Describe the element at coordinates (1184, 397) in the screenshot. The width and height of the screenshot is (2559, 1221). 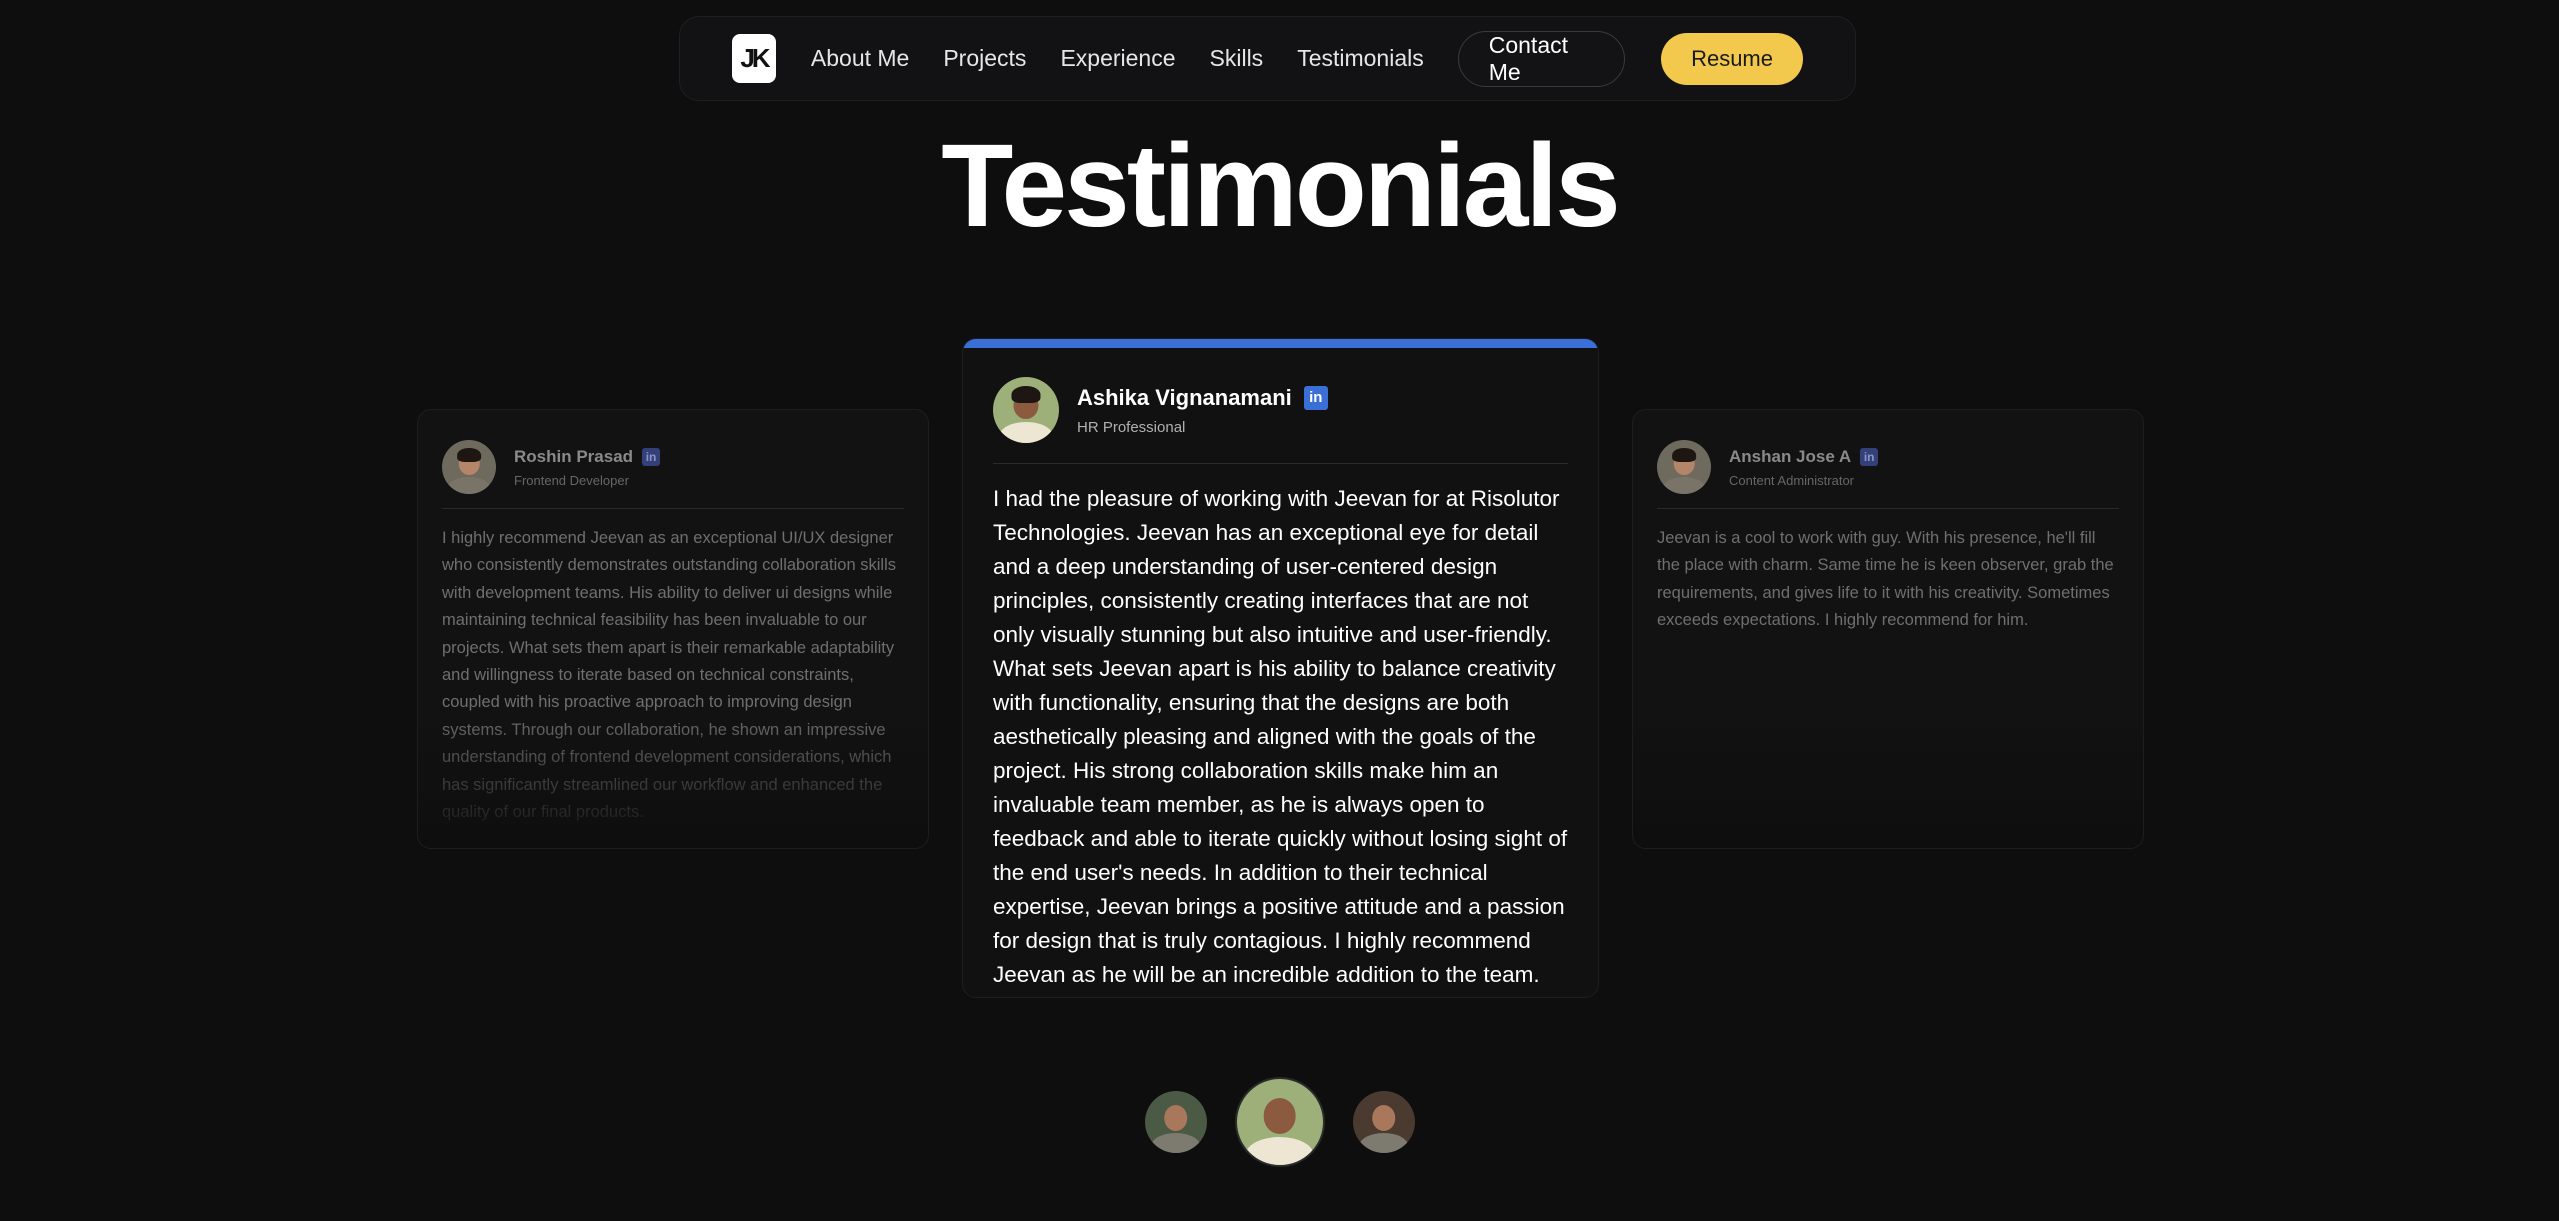
I see `person-name: Ashika Vignanamani` at that location.